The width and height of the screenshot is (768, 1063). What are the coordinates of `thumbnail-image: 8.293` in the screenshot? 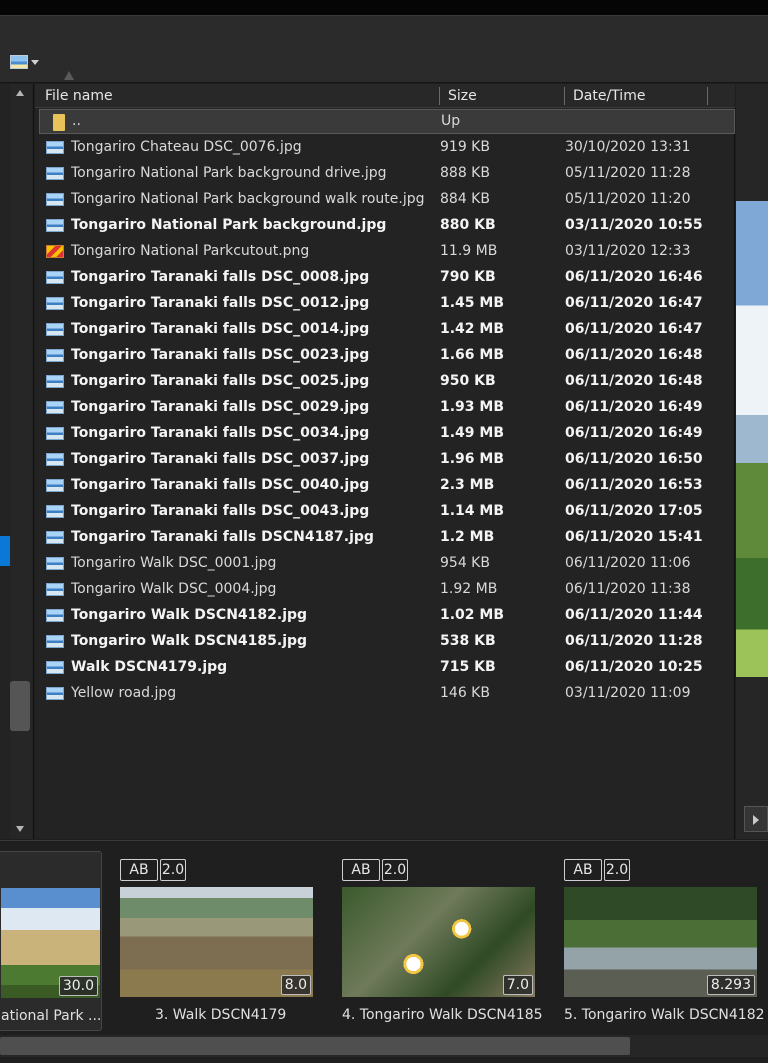 It's located at (660, 942).